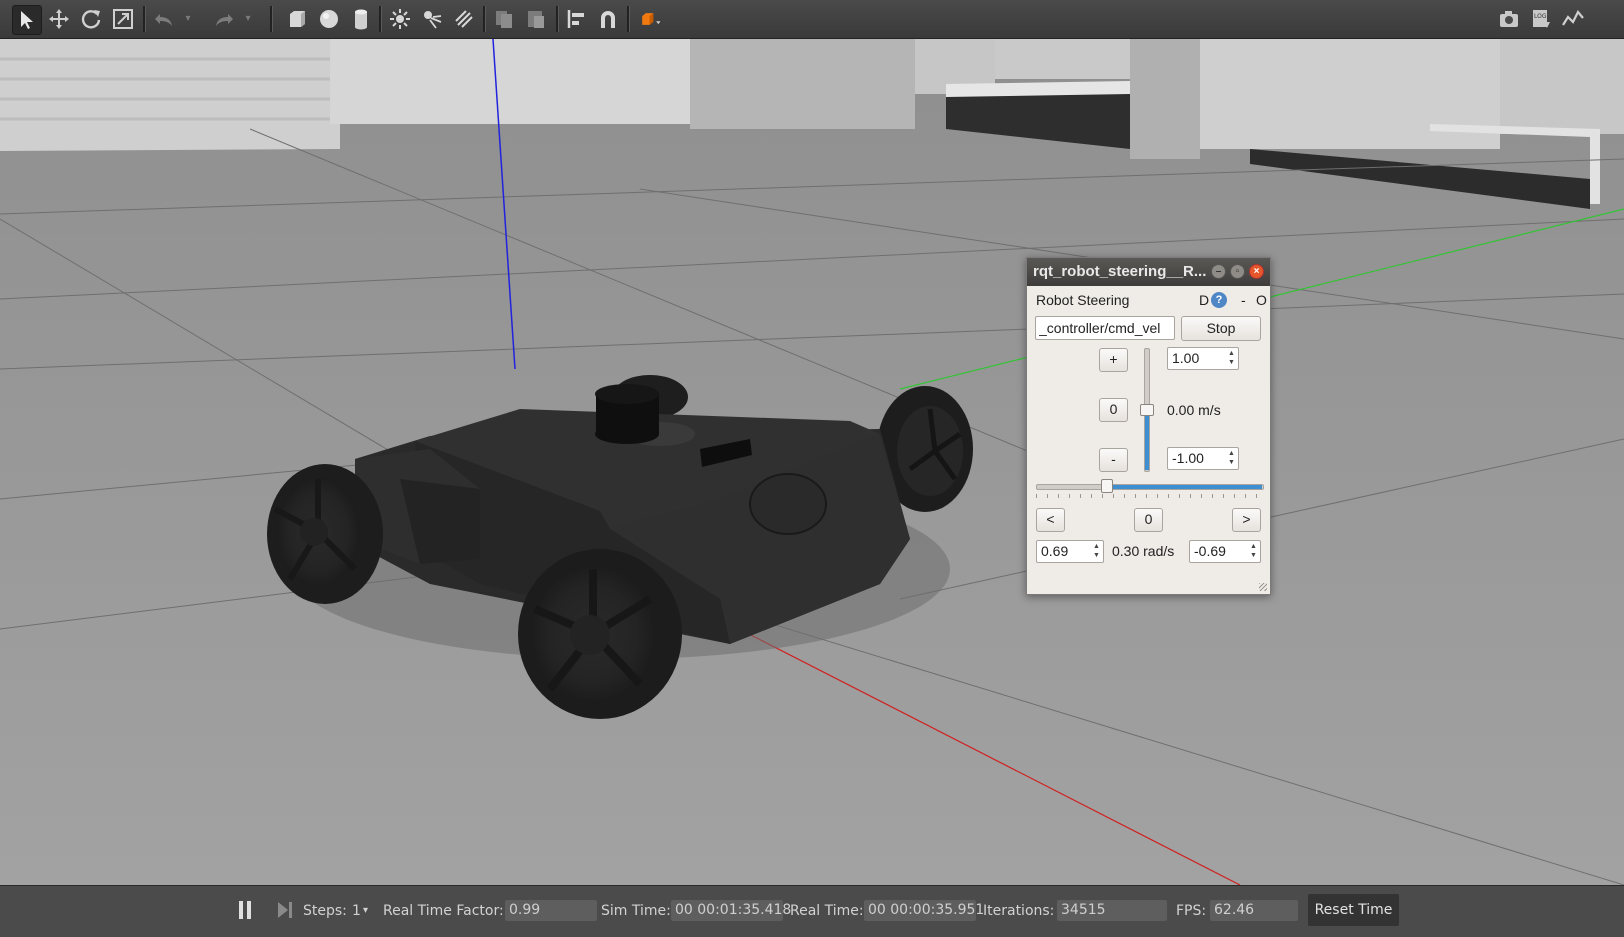 This screenshot has width=1624, height=937. Describe the element at coordinates (1113, 460) in the screenshot. I see `linear-decrease-button: -` at that location.